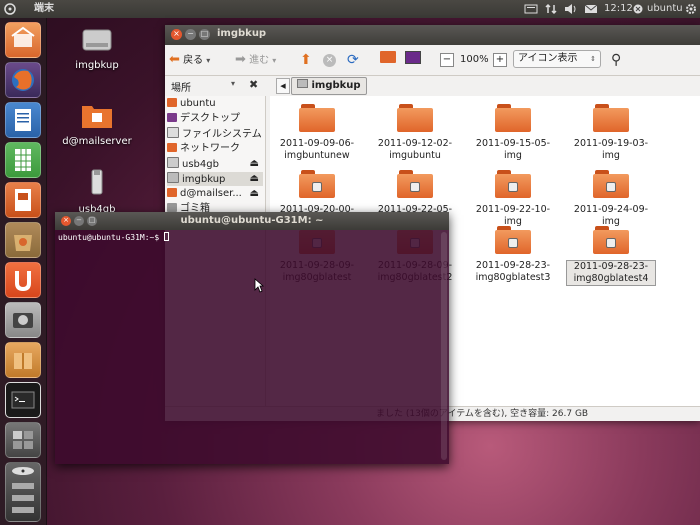  I want to click on sidebar-item-mailserver: d@mailser... ⏏, so click(215, 194).